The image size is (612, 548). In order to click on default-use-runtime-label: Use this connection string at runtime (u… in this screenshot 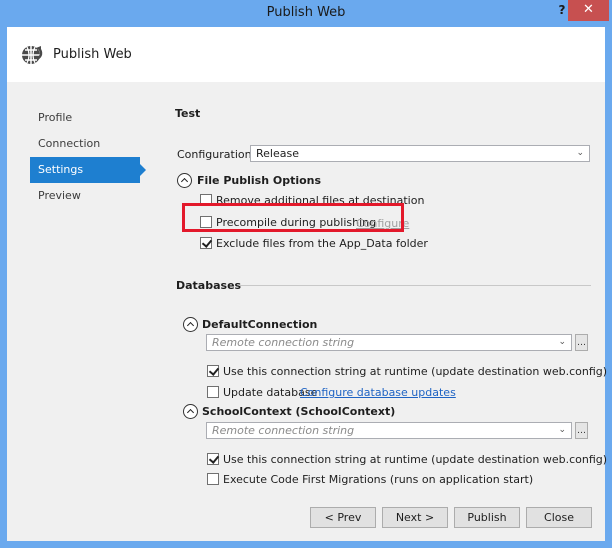, I will do `click(415, 371)`.